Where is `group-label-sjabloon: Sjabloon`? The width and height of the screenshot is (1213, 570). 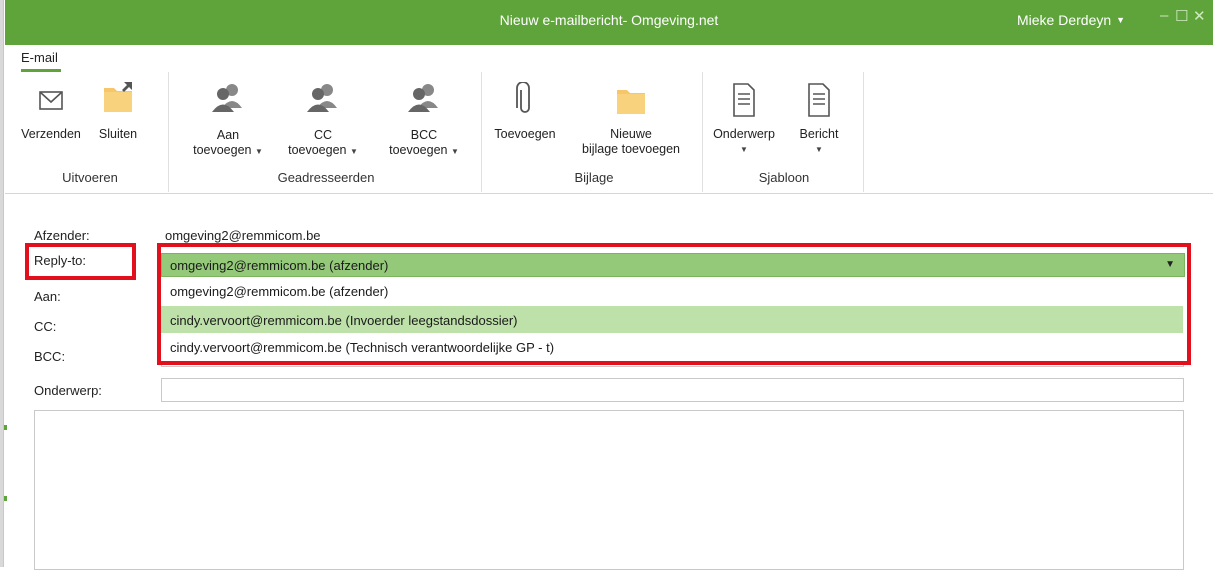
group-label-sjabloon: Sjabloon is located at coordinates (784, 177).